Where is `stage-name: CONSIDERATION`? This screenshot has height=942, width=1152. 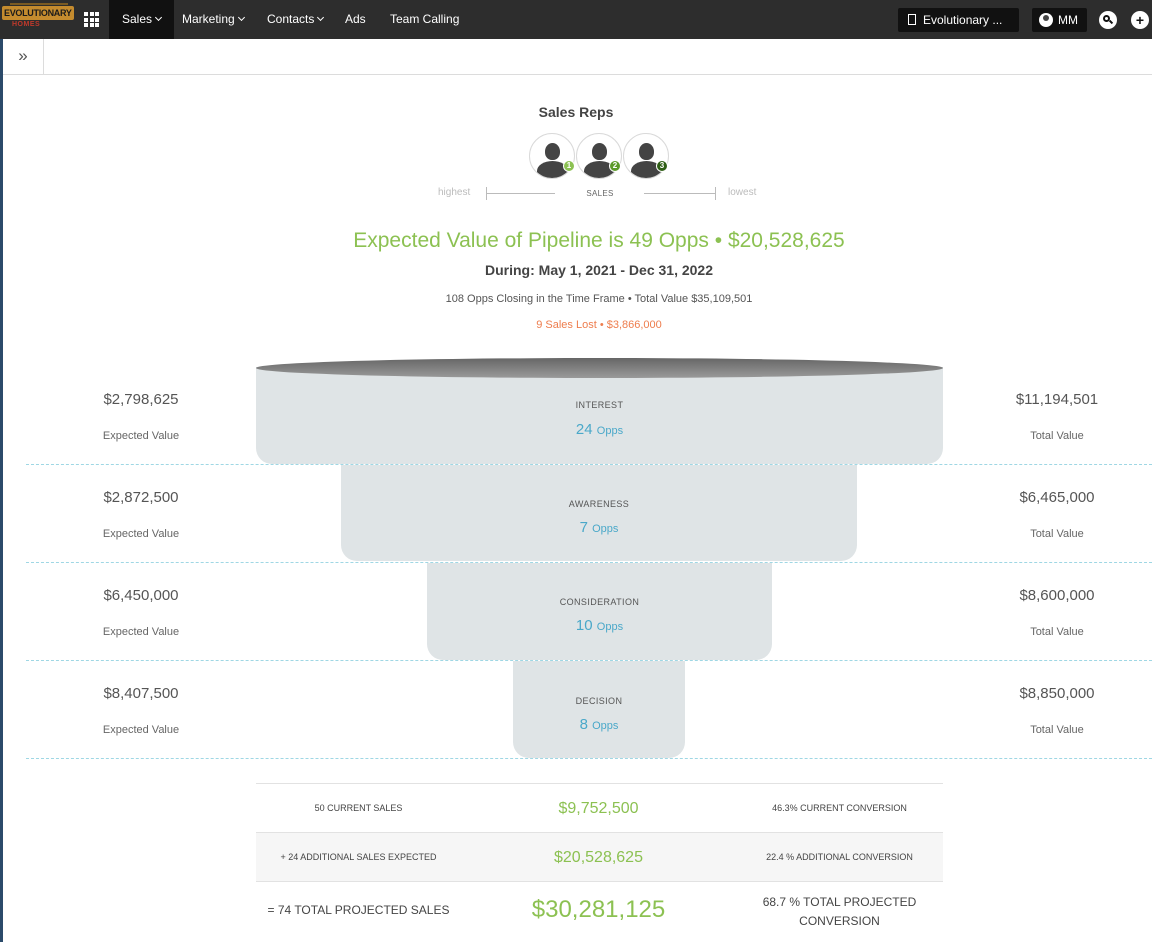
stage-name: CONSIDERATION is located at coordinates (599, 602).